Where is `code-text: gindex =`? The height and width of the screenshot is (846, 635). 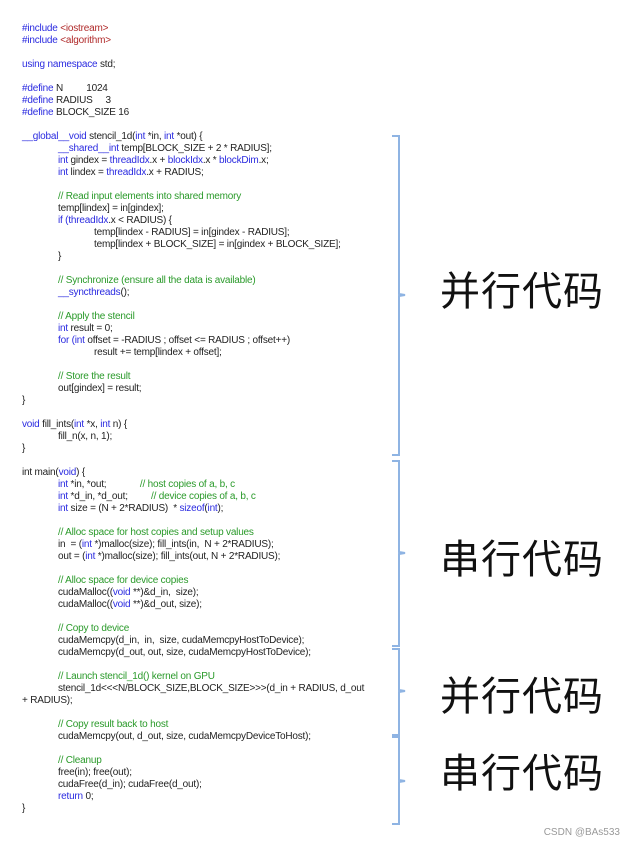 code-text: gindex = is located at coordinates (90, 160).